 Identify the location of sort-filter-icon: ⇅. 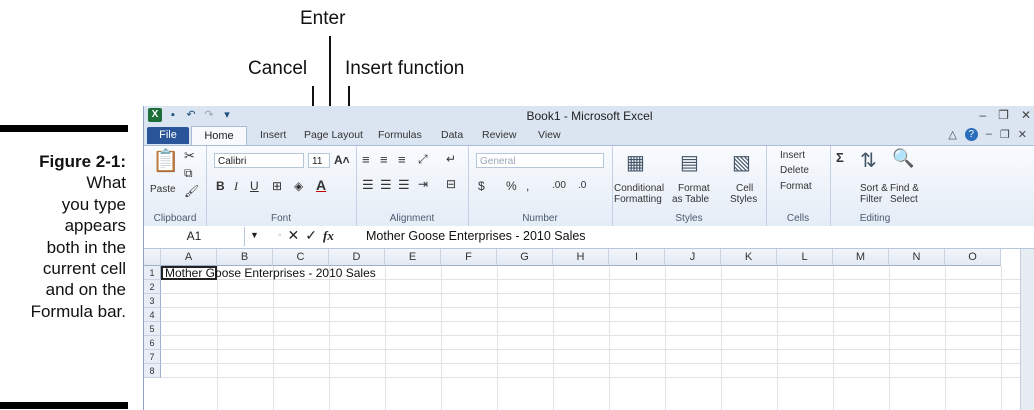
(868, 160).